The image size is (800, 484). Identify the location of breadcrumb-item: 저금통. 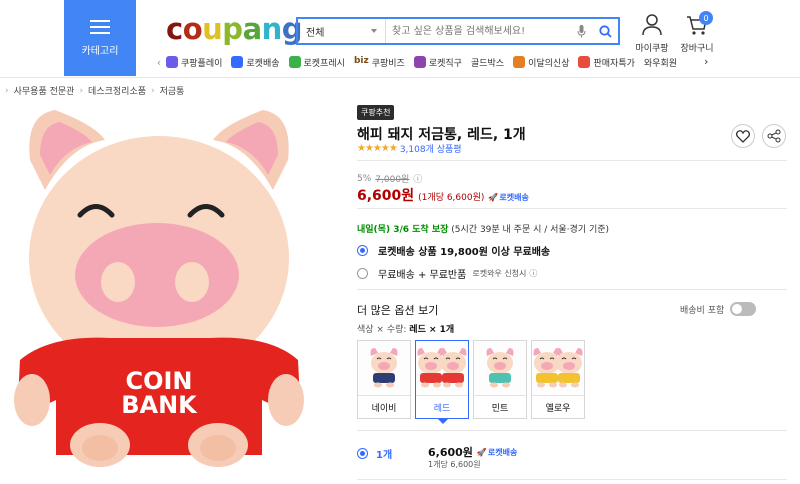
(172, 90).